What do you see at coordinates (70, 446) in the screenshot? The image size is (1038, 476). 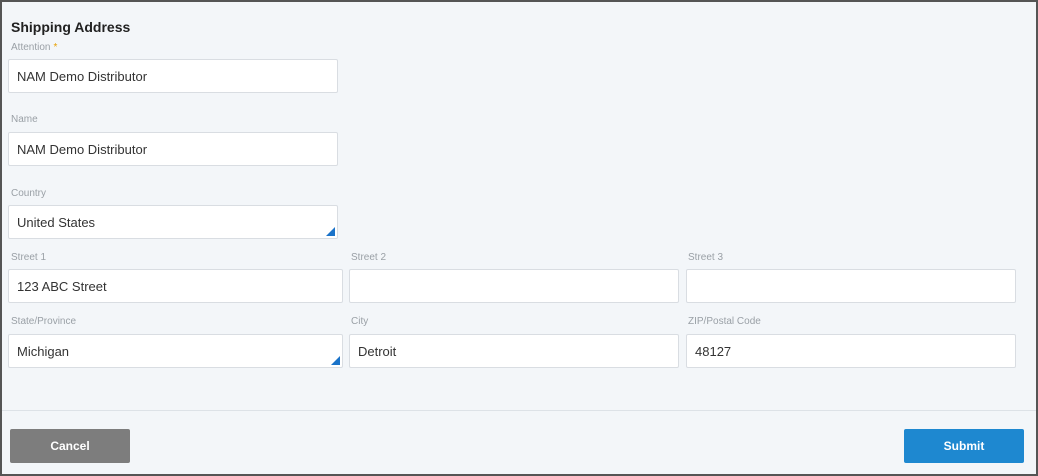 I see `cancel-button: Cancel` at bounding box center [70, 446].